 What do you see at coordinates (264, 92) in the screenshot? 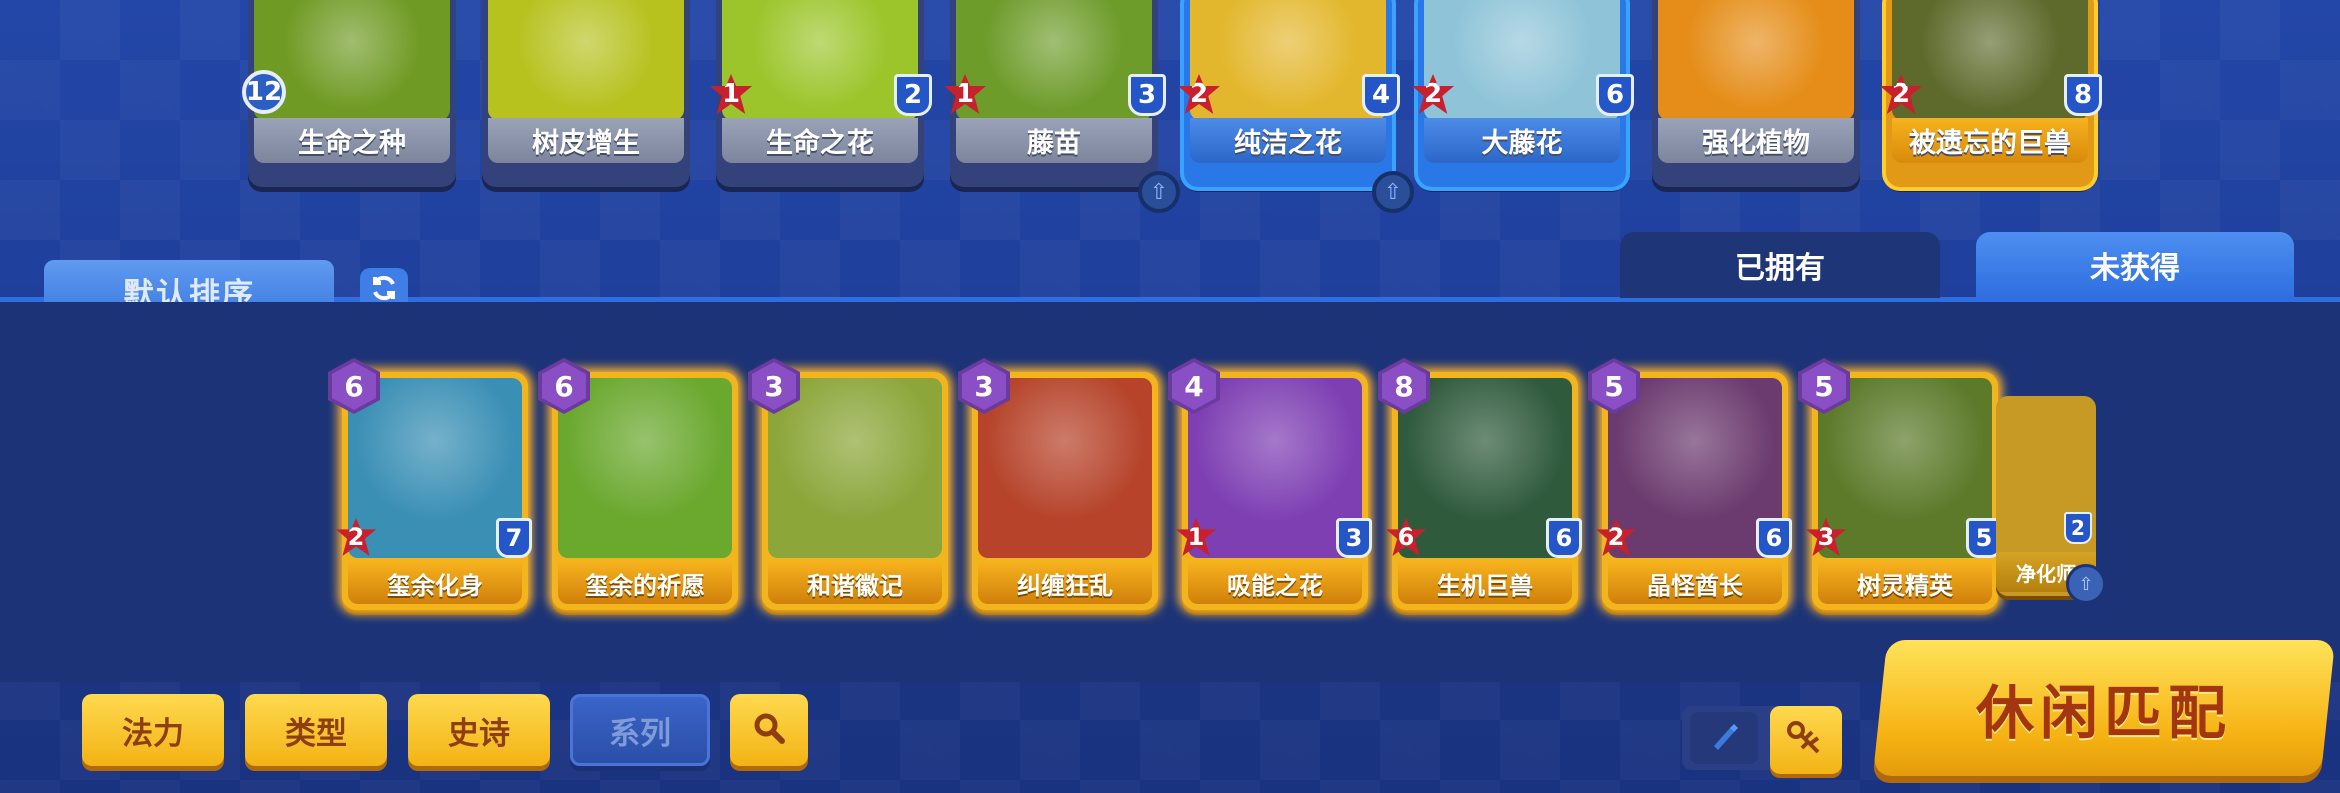
I see `card-count-badge: 12` at bounding box center [264, 92].